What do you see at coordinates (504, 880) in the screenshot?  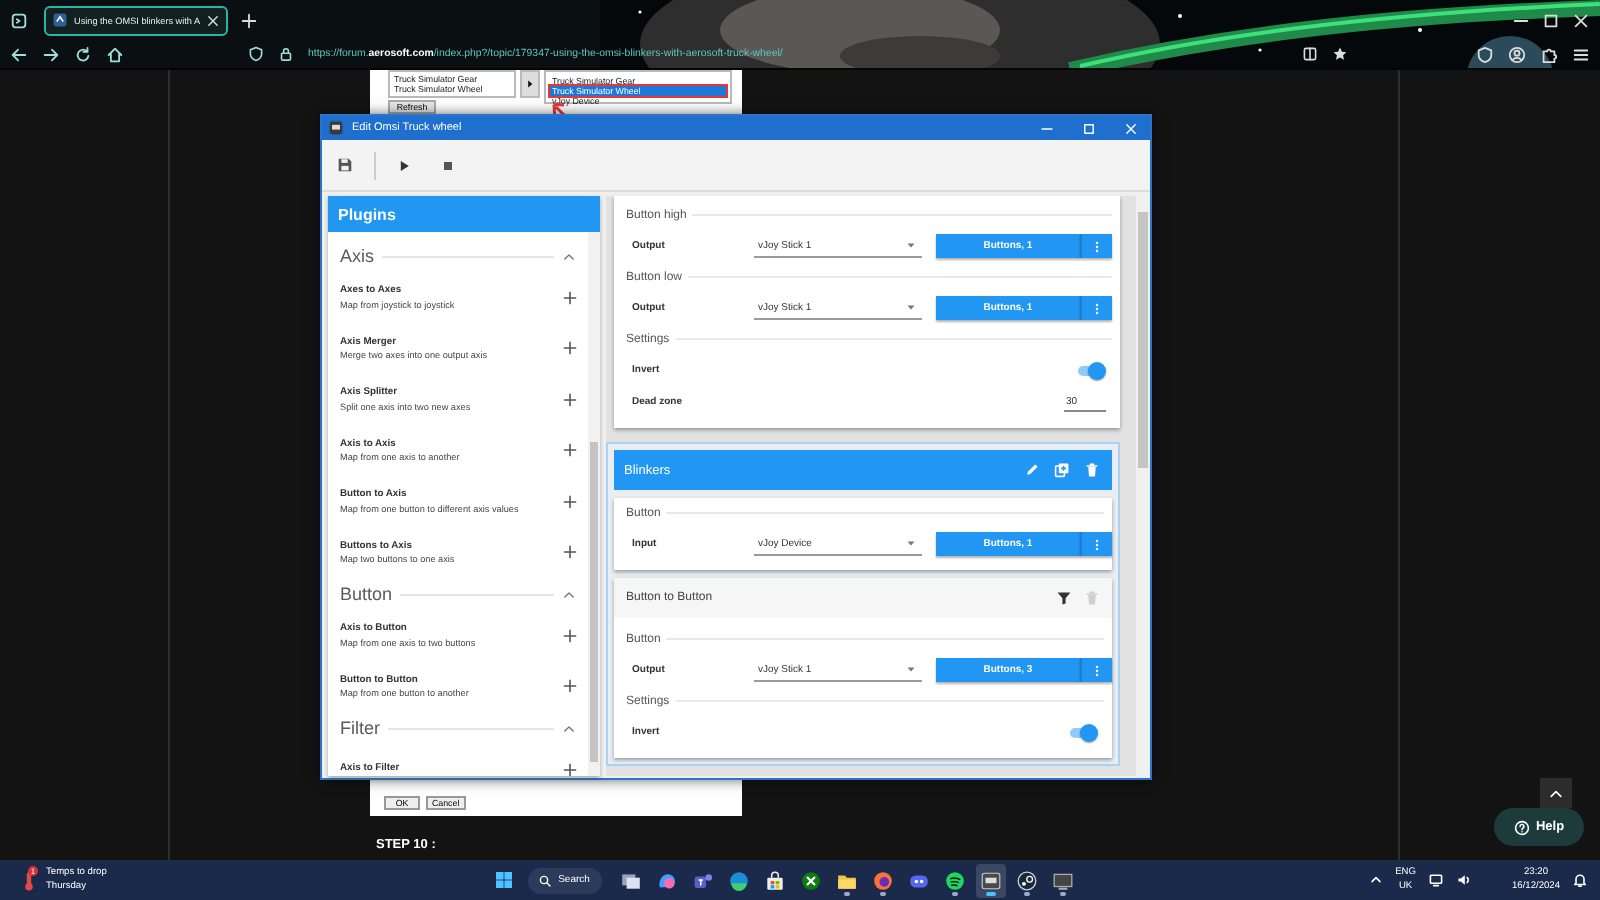 I see `start-icon` at bounding box center [504, 880].